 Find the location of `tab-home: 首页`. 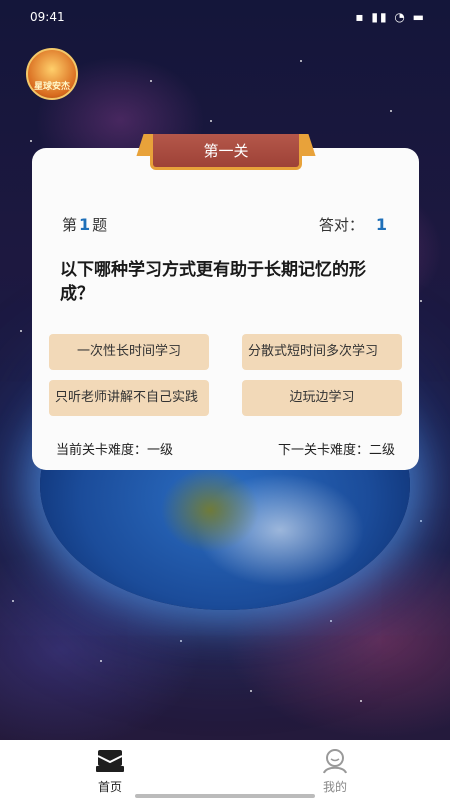

tab-home: 首页 is located at coordinates (110, 771).